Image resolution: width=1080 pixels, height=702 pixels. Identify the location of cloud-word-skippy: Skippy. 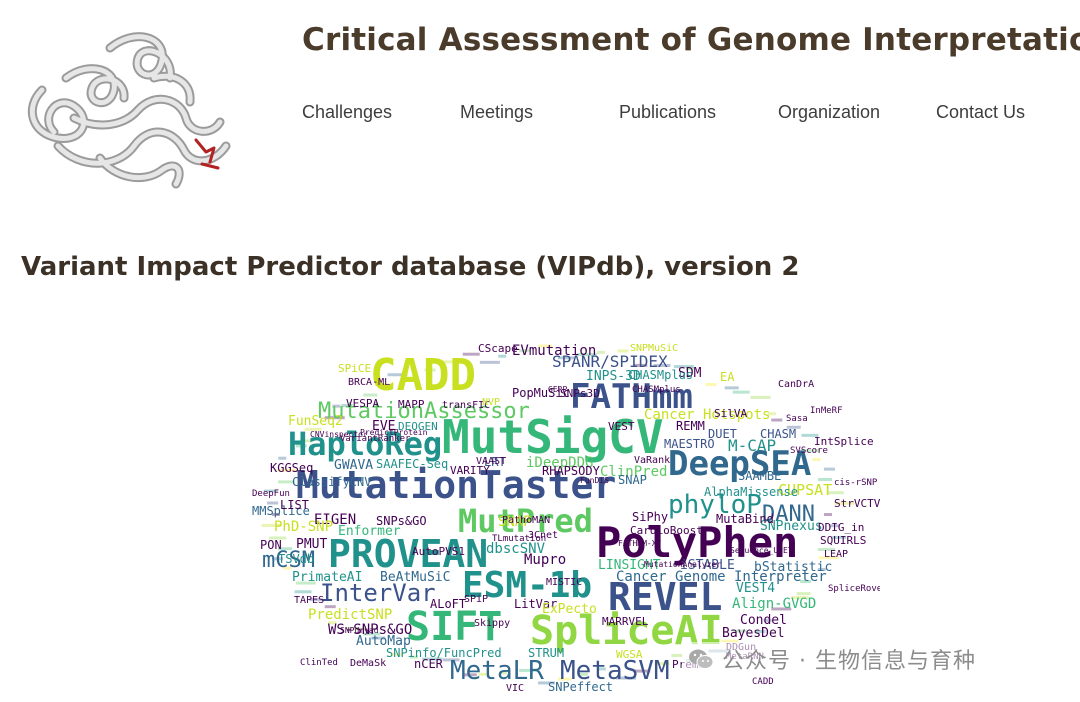
(492, 623).